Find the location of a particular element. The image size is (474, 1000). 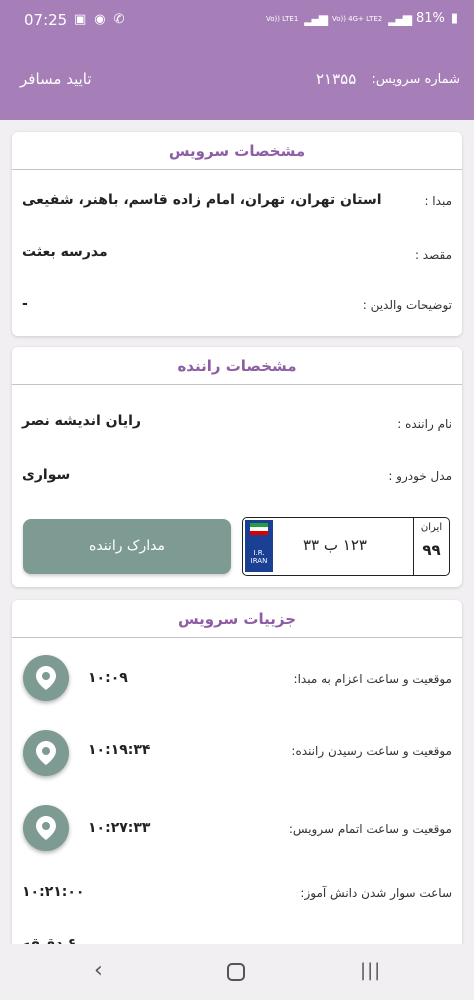

car-model-label: مدل خودرو : is located at coordinates (420, 476).